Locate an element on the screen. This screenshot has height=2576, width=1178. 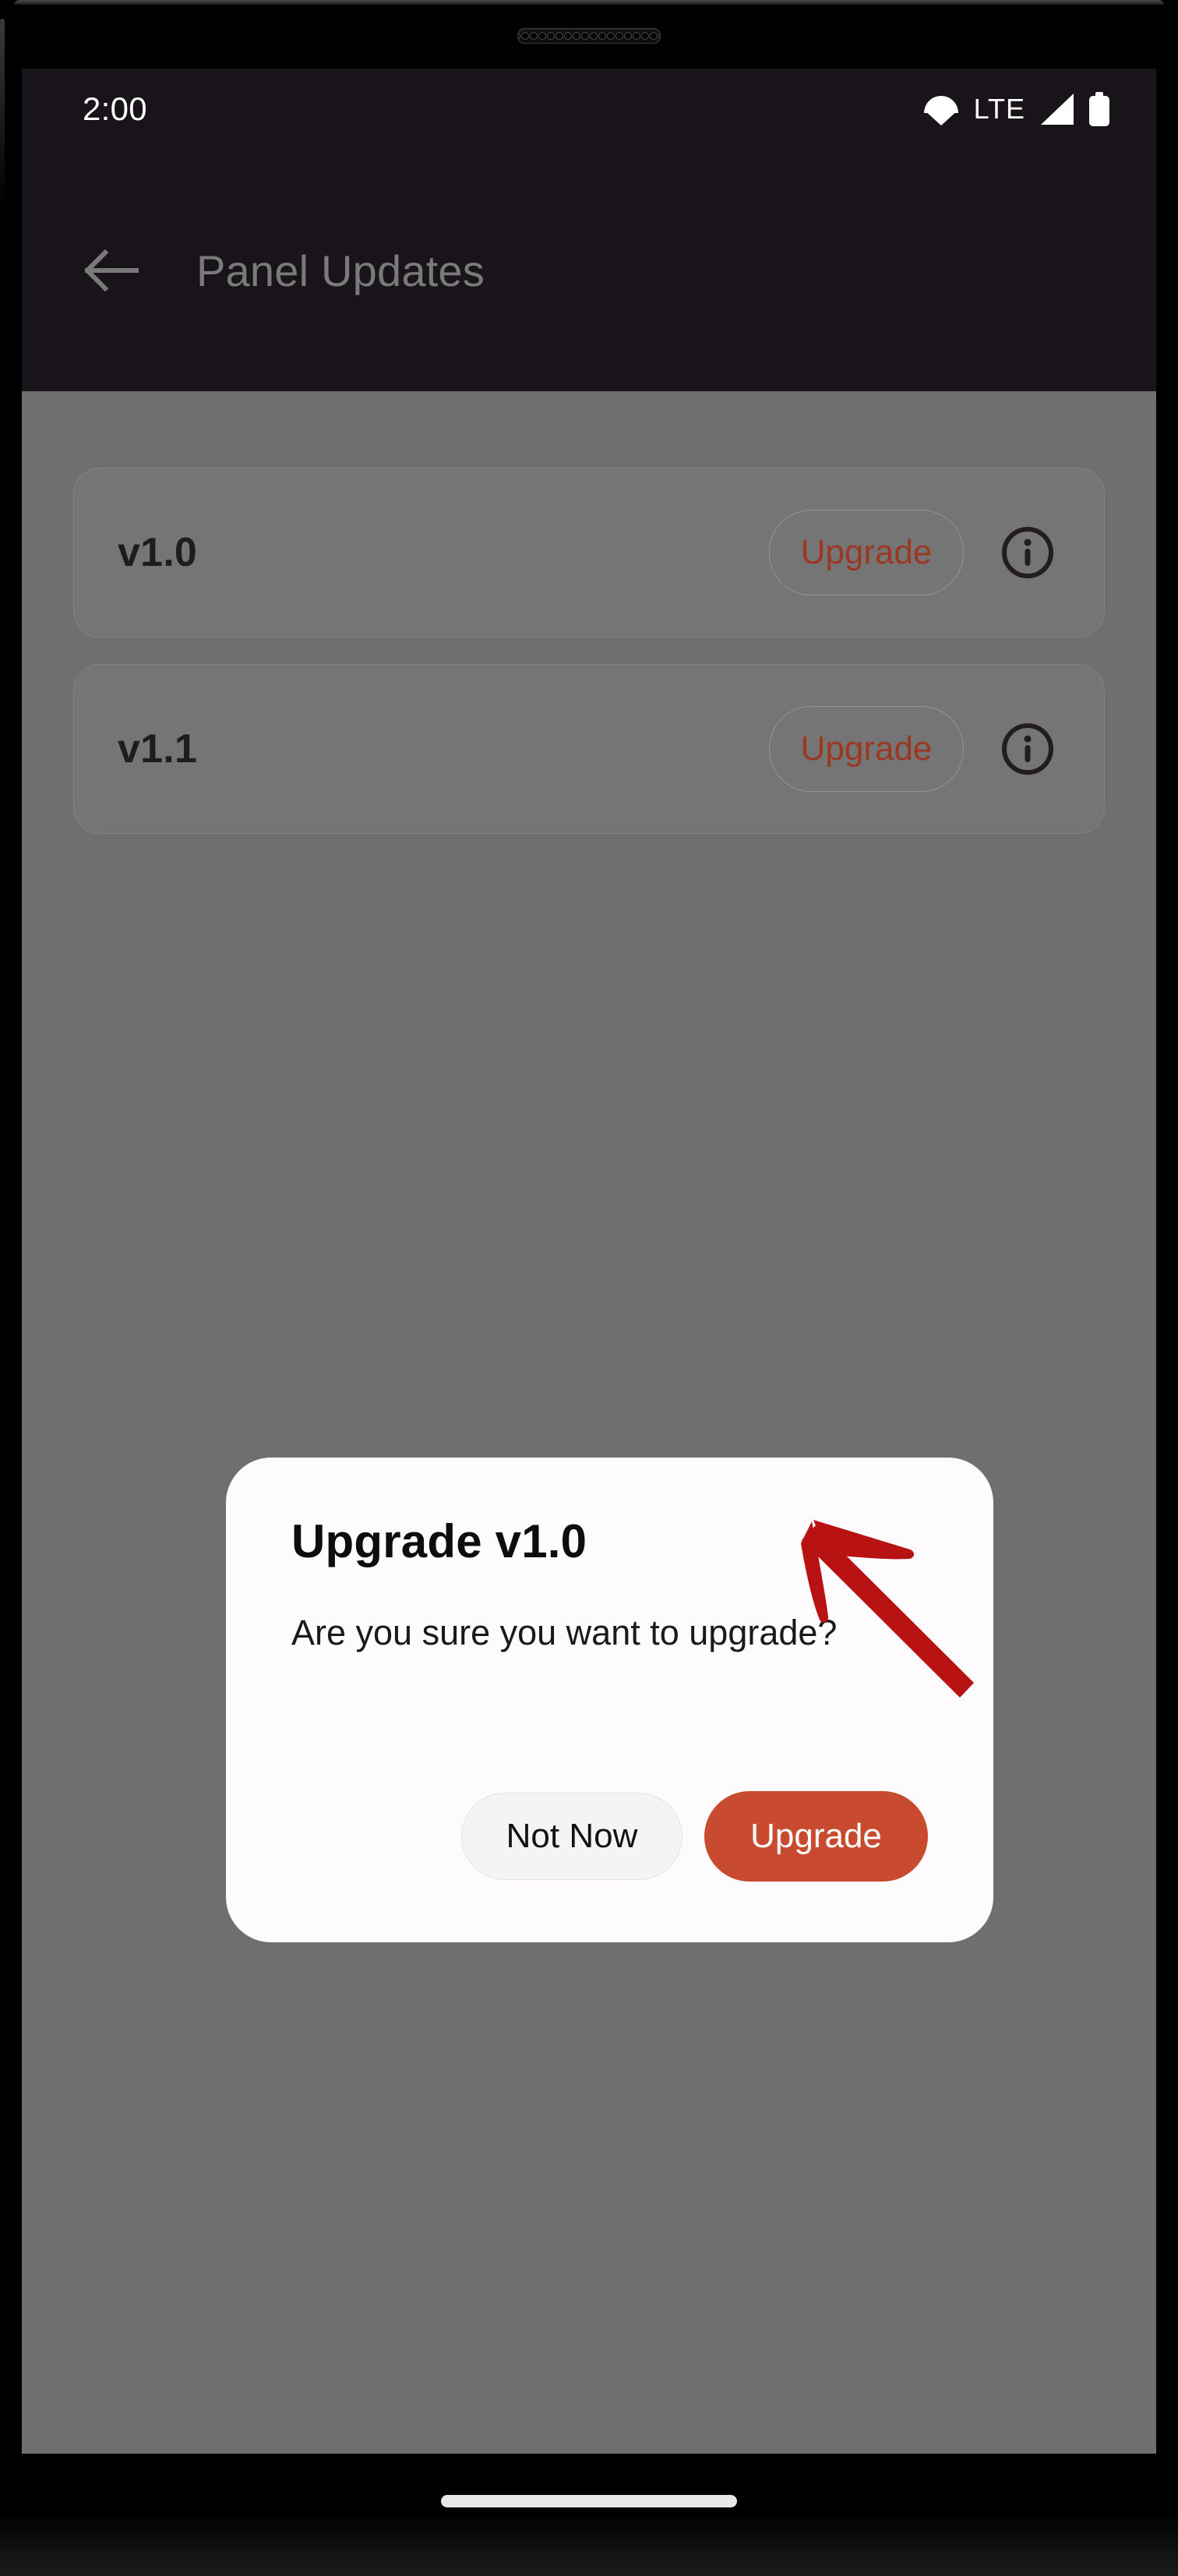
version-label: v1.1 is located at coordinates (158, 749).